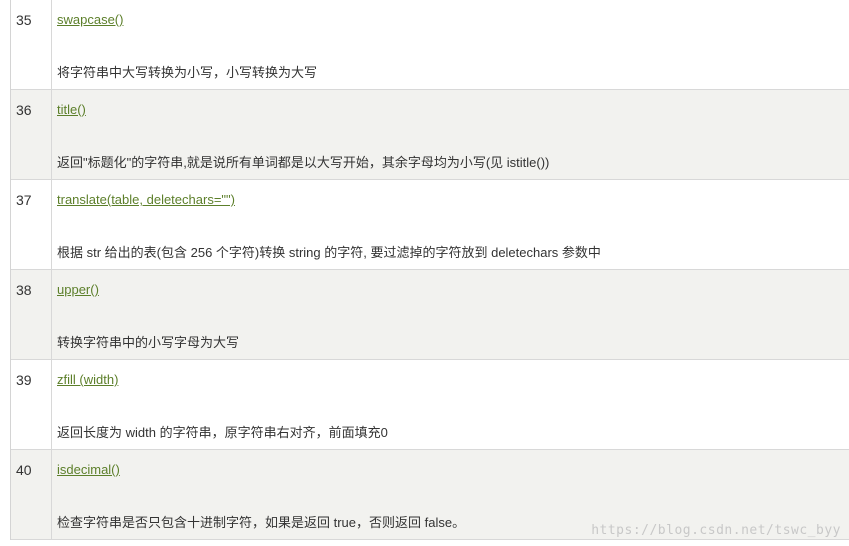  Describe the element at coordinates (187, 72) in the screenshot. I see `method-description: 将字符串中大写转换为小写，小写转换为大写` at that location.